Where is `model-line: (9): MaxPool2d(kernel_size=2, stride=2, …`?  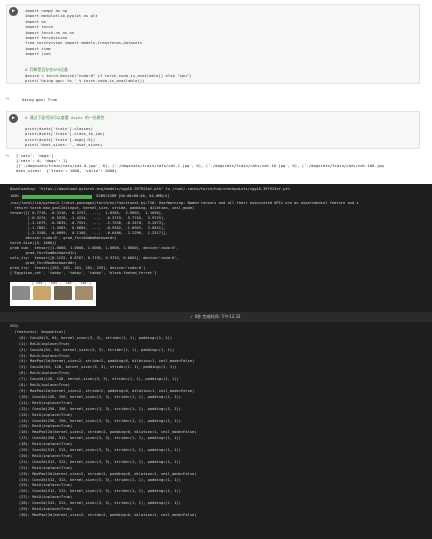
model-line: (9): MaxPool2d(kernel_size=2, stride=2, … is located at coordinates (102, 390).